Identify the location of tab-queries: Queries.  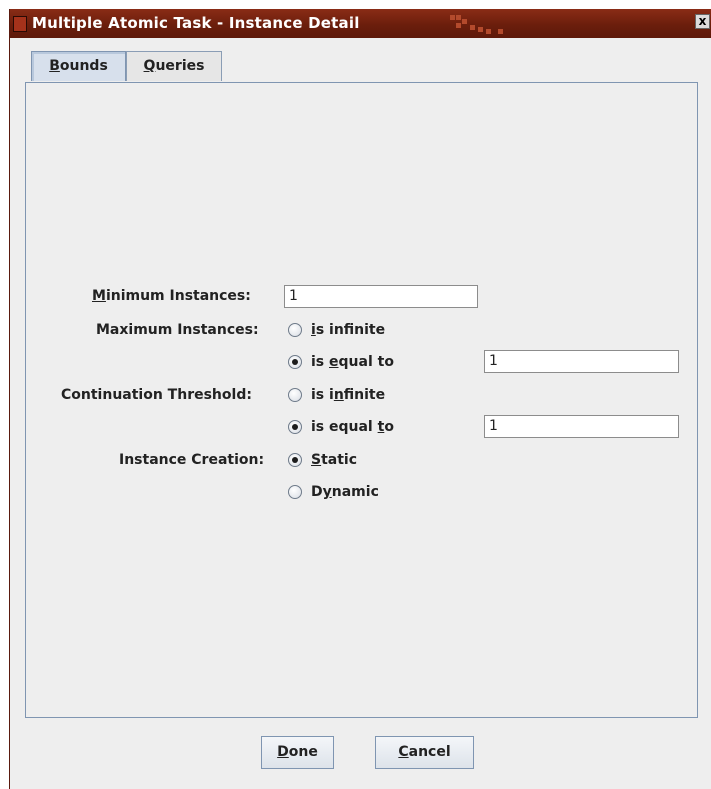
(174, 66).